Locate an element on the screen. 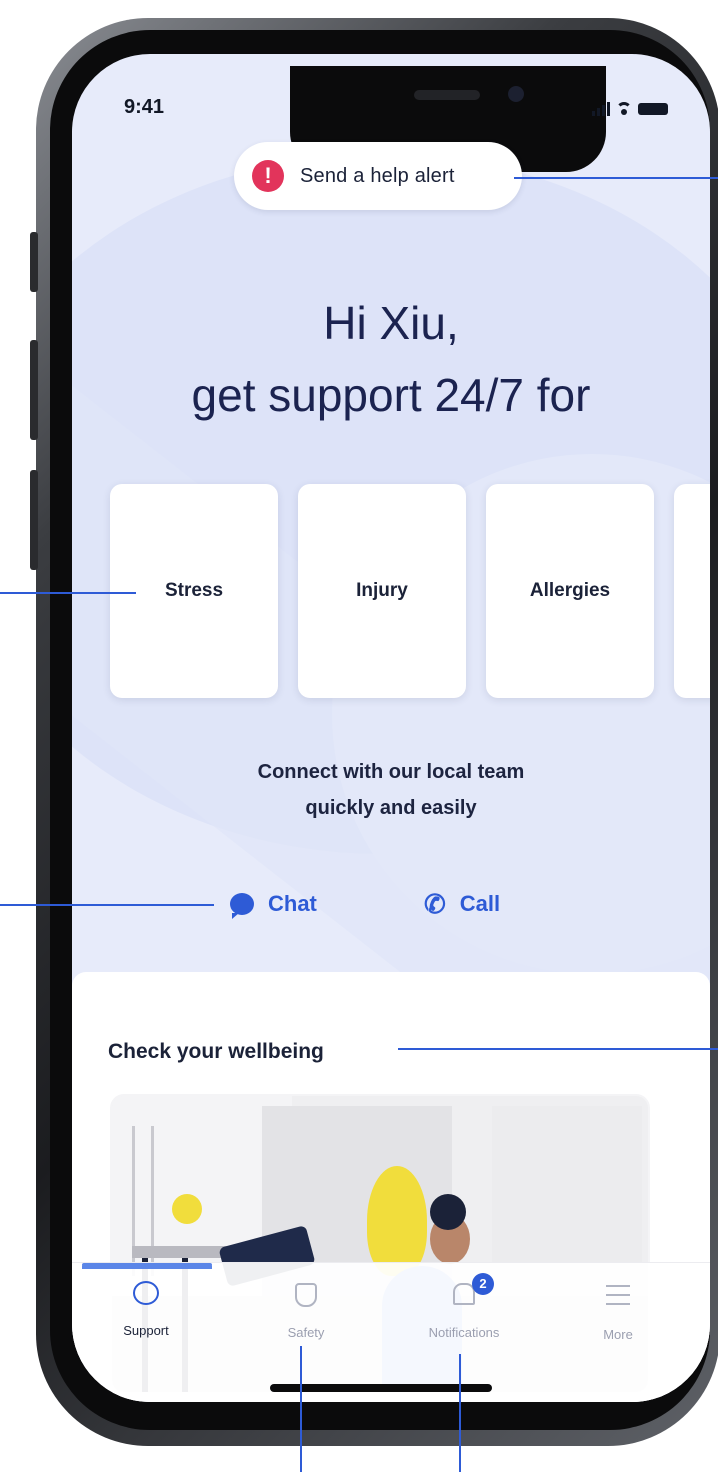 This screenshot has width=718, height=1472. greeting-name: Hi Xiu, is located at coordinates (391, 323).